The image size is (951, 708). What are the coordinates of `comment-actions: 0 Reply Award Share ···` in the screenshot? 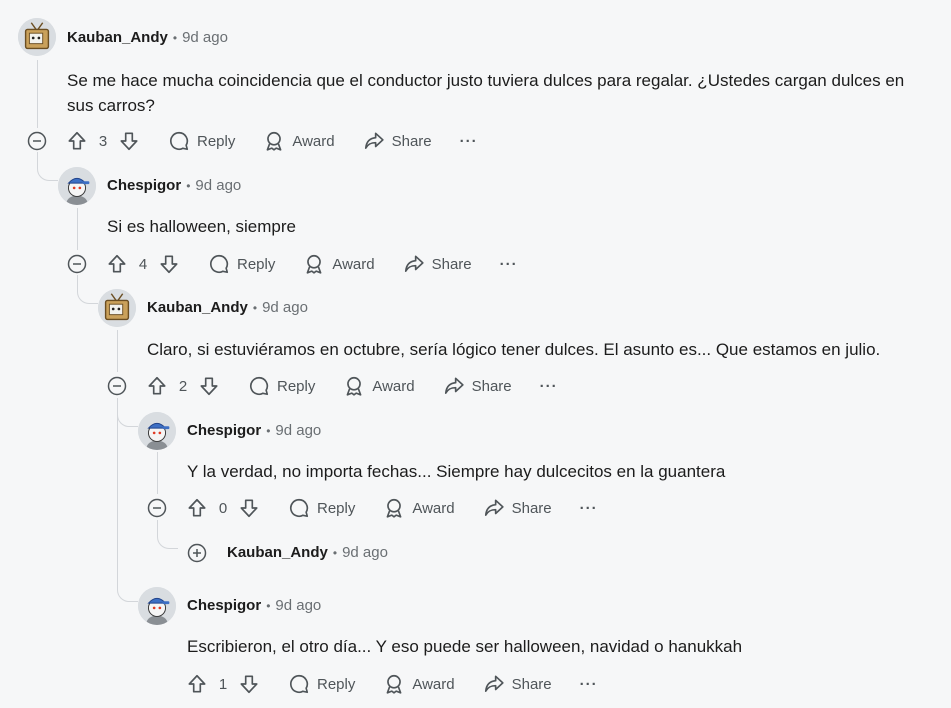 It's located at (392, 508).